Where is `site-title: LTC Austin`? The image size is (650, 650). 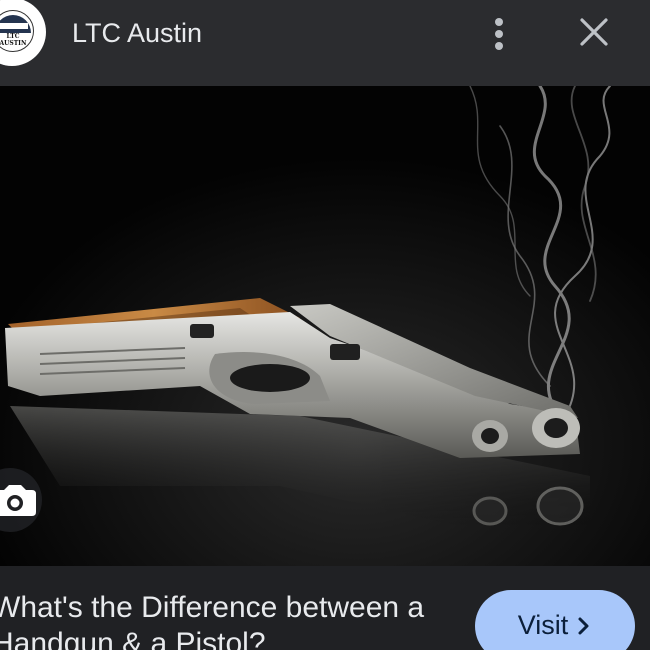 site-title: LTC Austin is located at coordinates (137, 33).